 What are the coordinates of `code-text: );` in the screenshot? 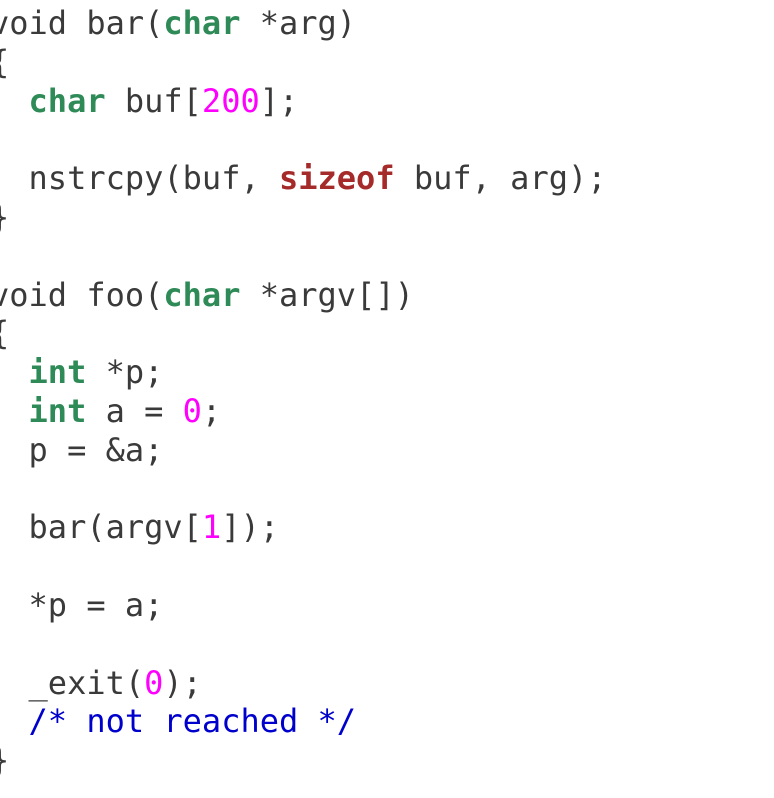 It's located at (182, 682).